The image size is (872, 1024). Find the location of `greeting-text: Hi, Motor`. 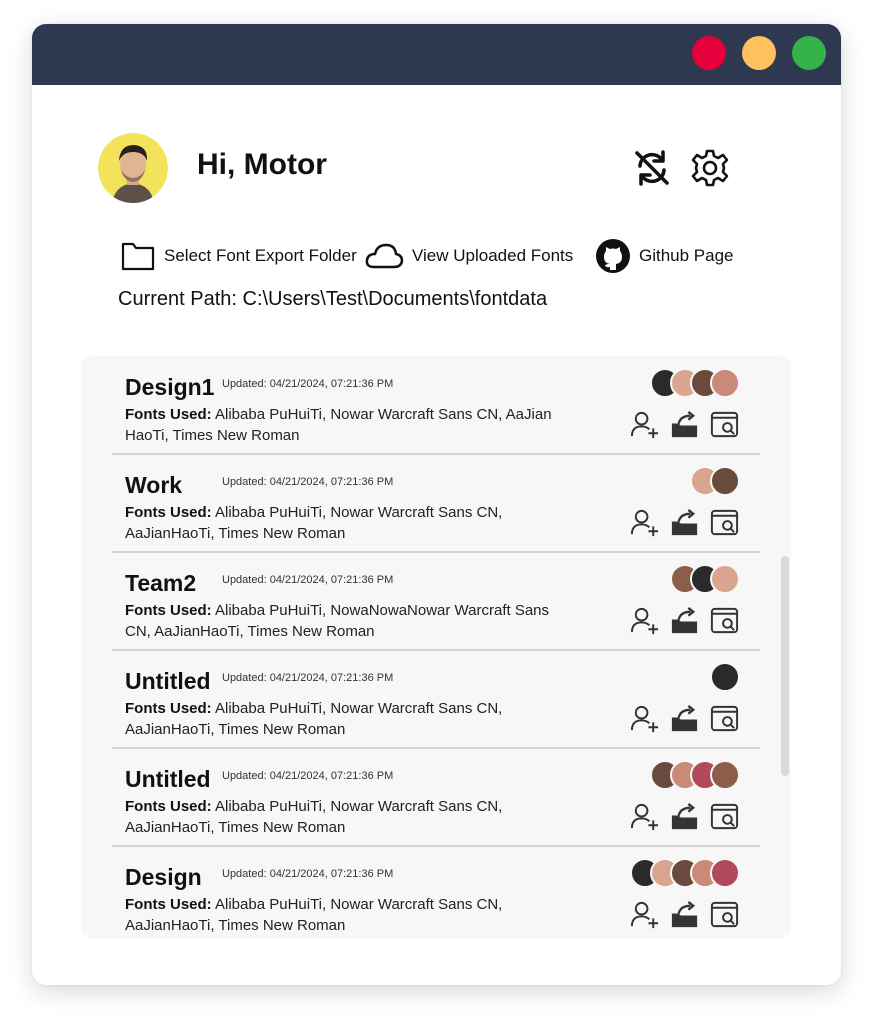

greeting-text: Hi, Motor is located at coordinates (262, 164).